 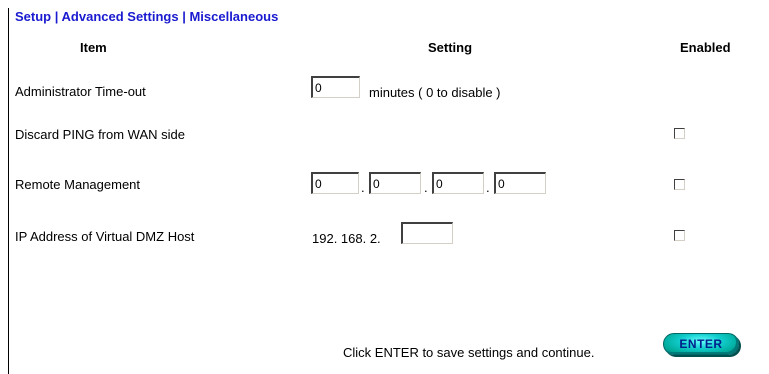 What do you see at coordinates (335, 87) in the screenshot?
I see `admin-timeout-input: 0` at bounding box center [335, 87].